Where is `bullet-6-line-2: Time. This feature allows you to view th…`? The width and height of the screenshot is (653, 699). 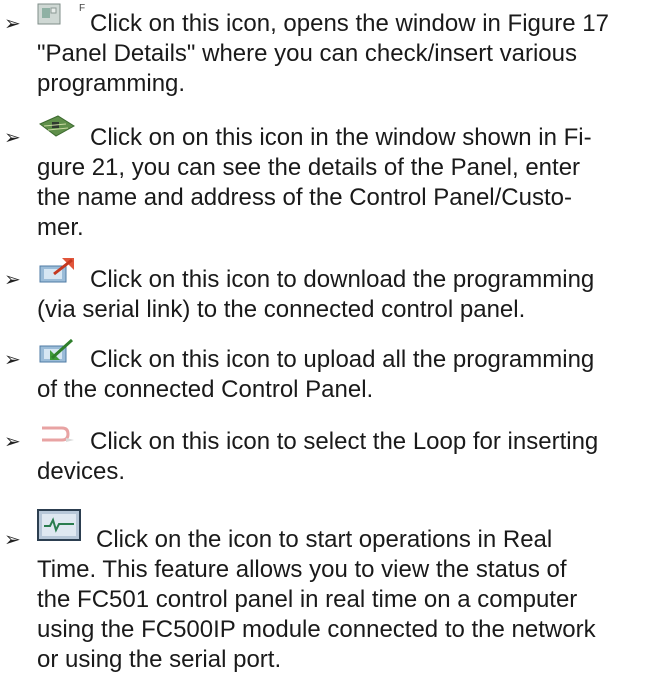
bullet-6-line-2: Time. This feature allows you to view th… is located at coordinates (302, 569).